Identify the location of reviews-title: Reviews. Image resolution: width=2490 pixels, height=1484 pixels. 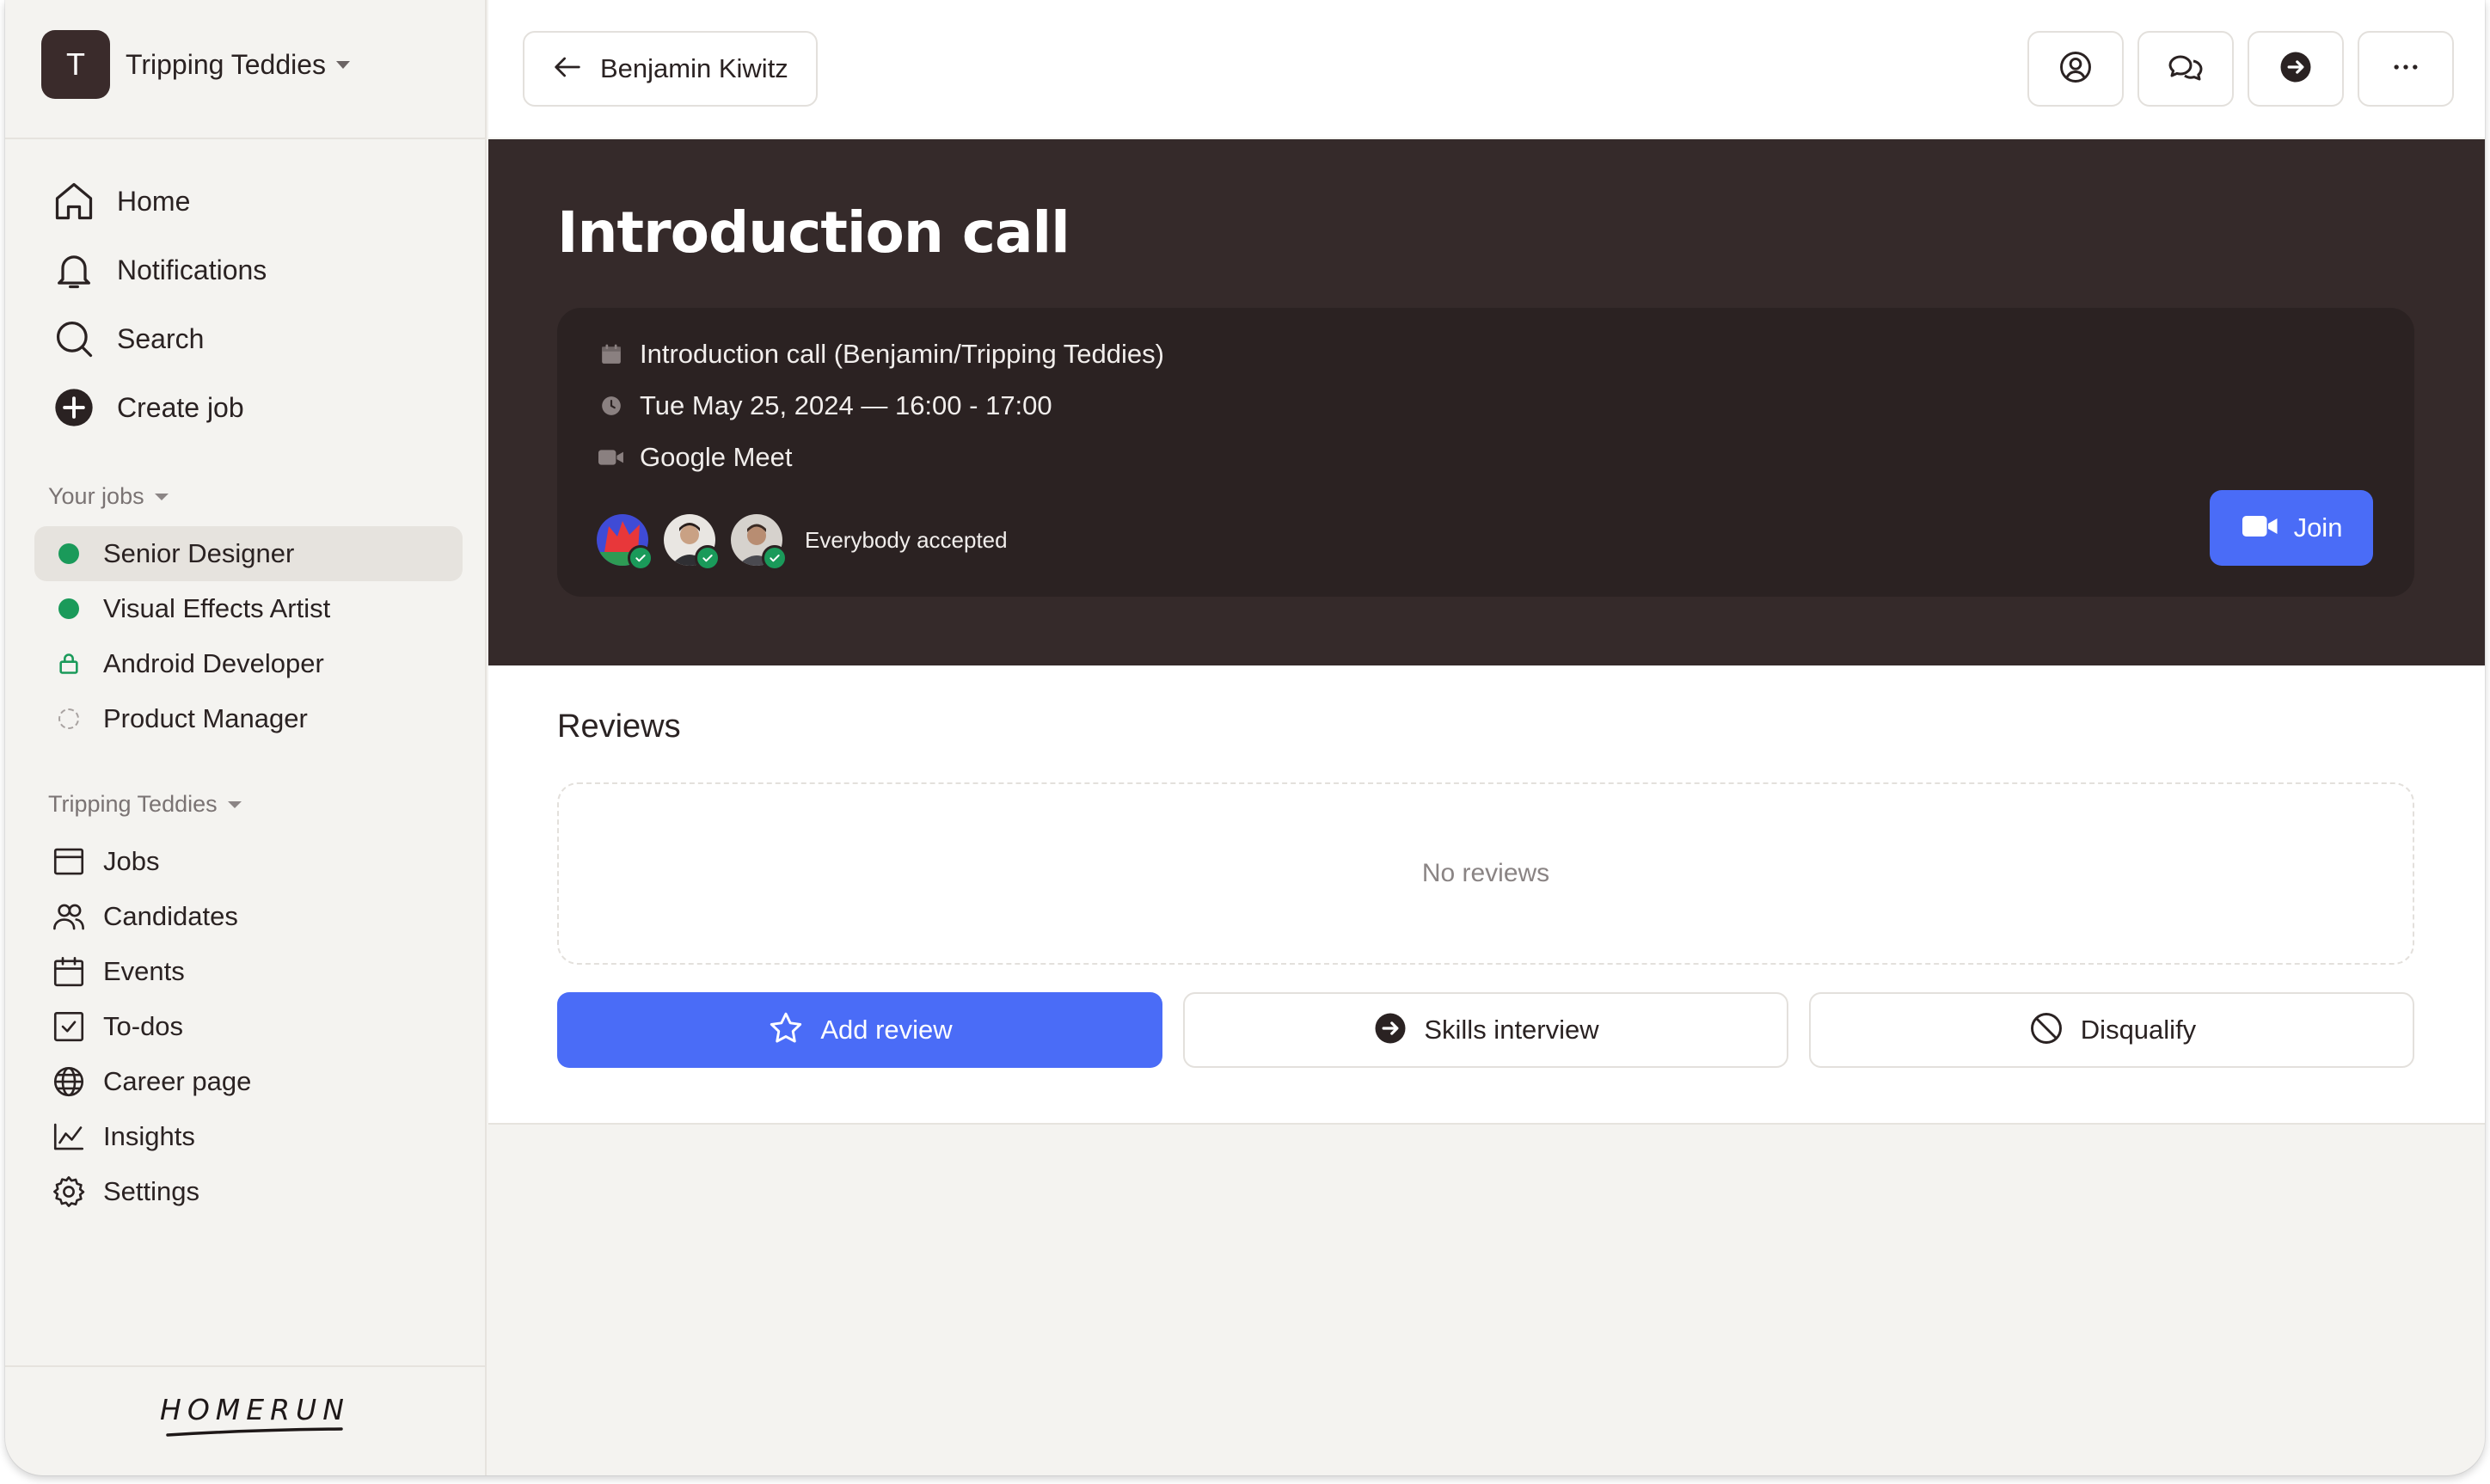
(619, 726).